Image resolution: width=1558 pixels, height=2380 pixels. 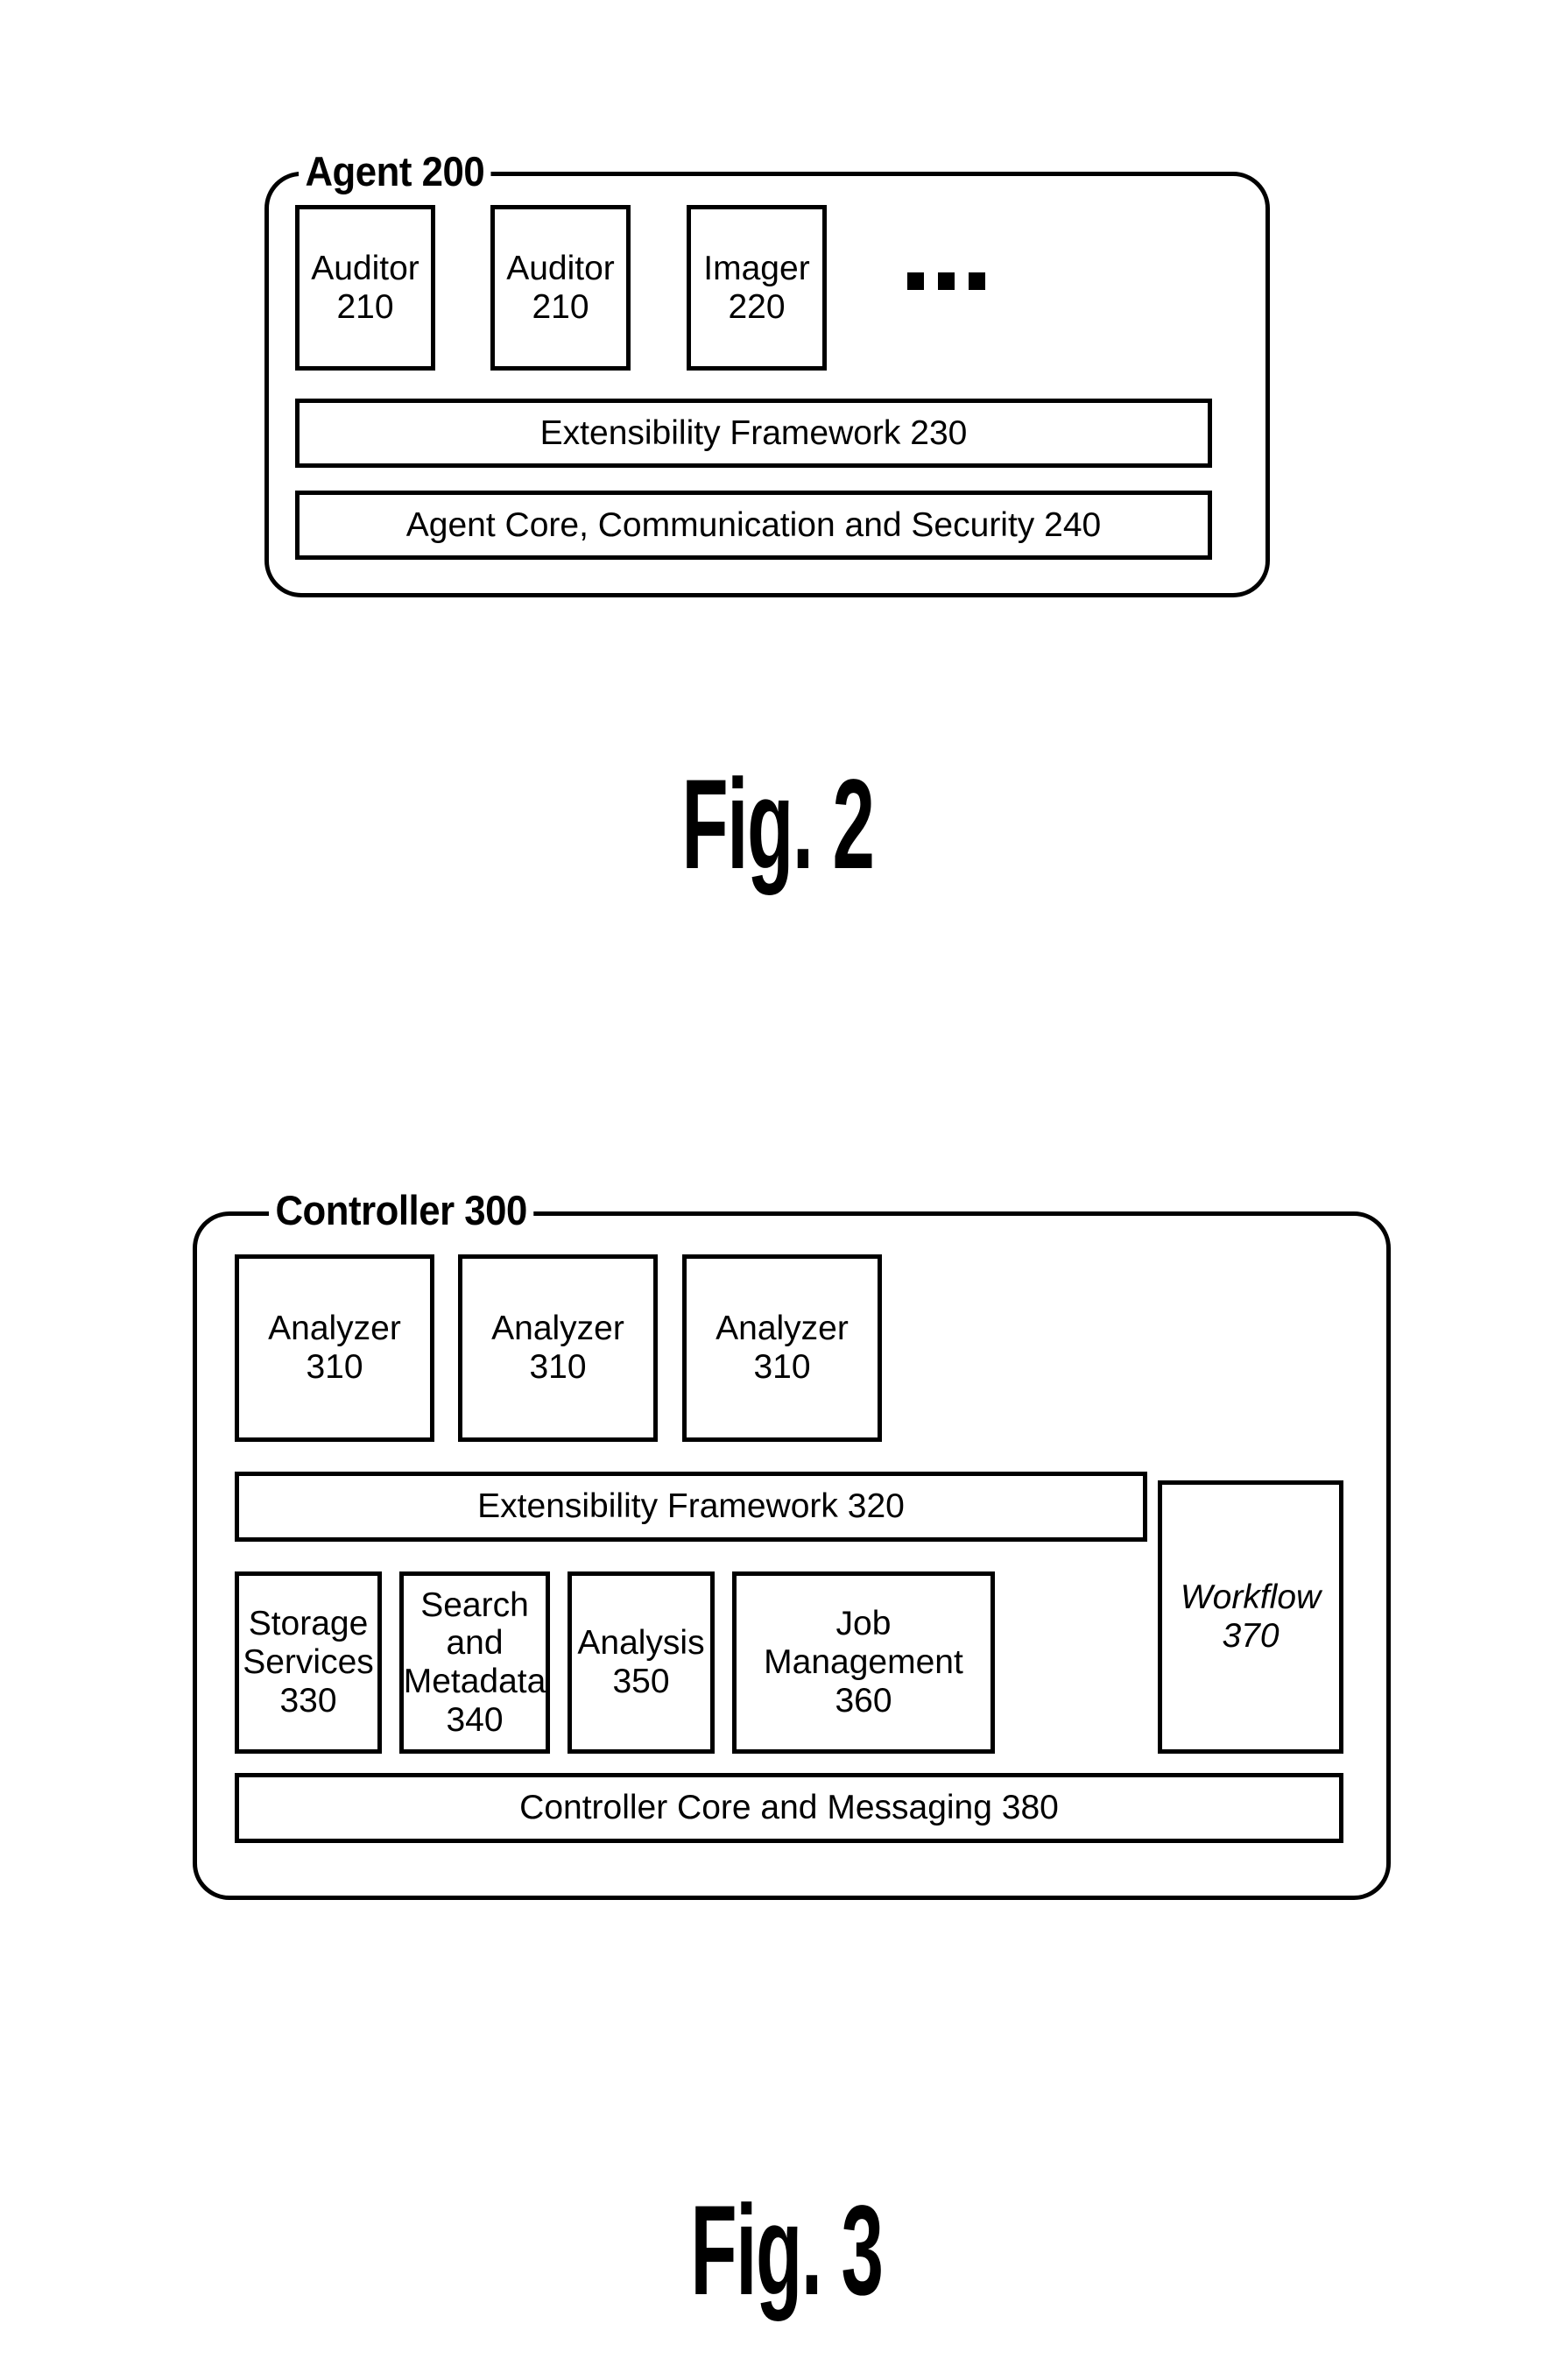 I want to click on controller-core-and-messaging: Controller Core and Messaging 380, so click(x=789, y=1808).